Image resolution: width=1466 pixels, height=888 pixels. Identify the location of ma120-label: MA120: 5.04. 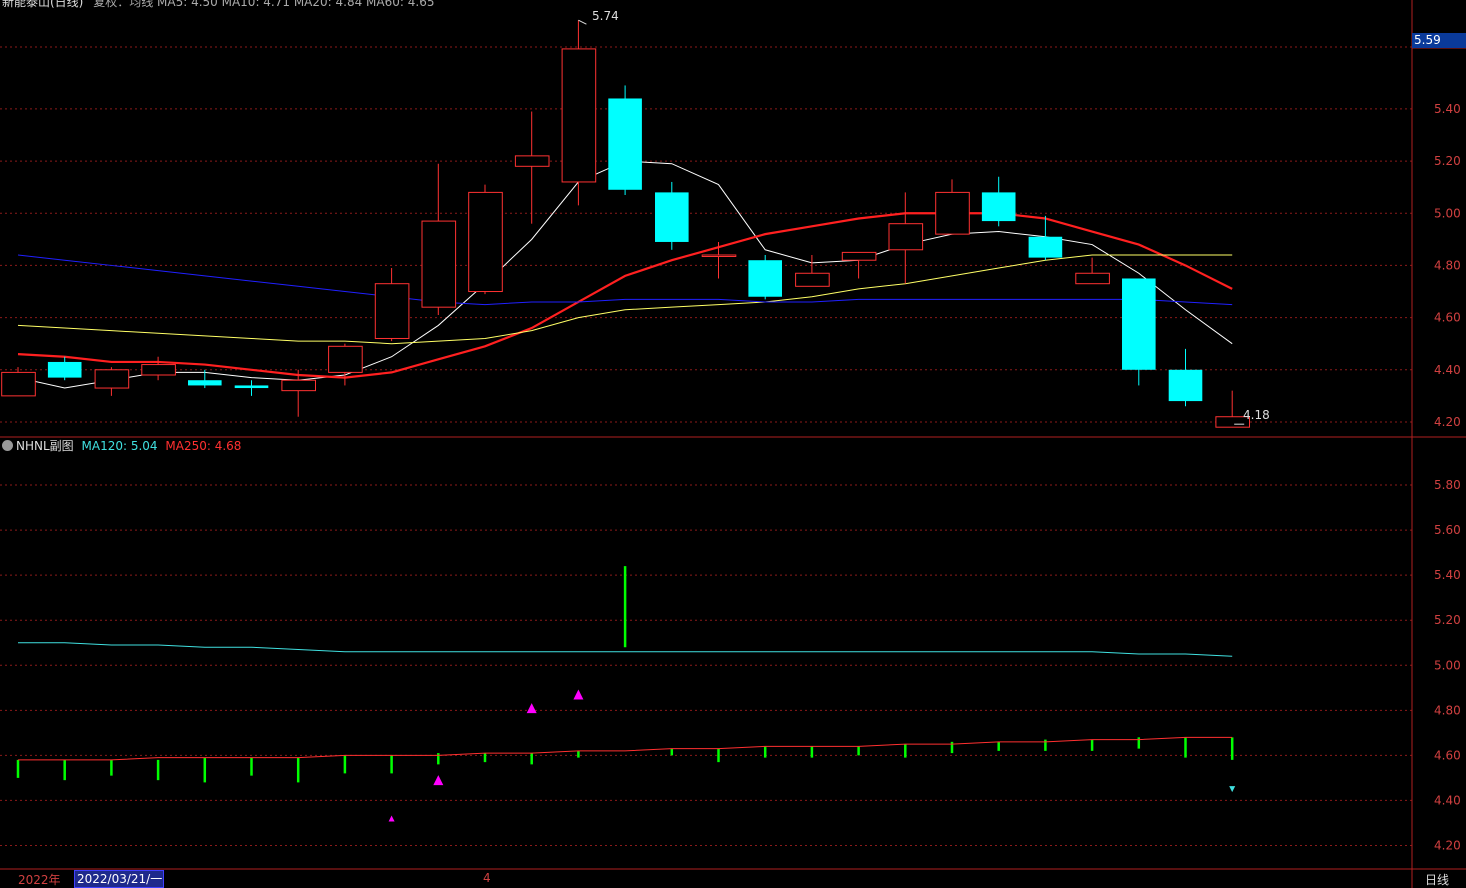
(119, 446).